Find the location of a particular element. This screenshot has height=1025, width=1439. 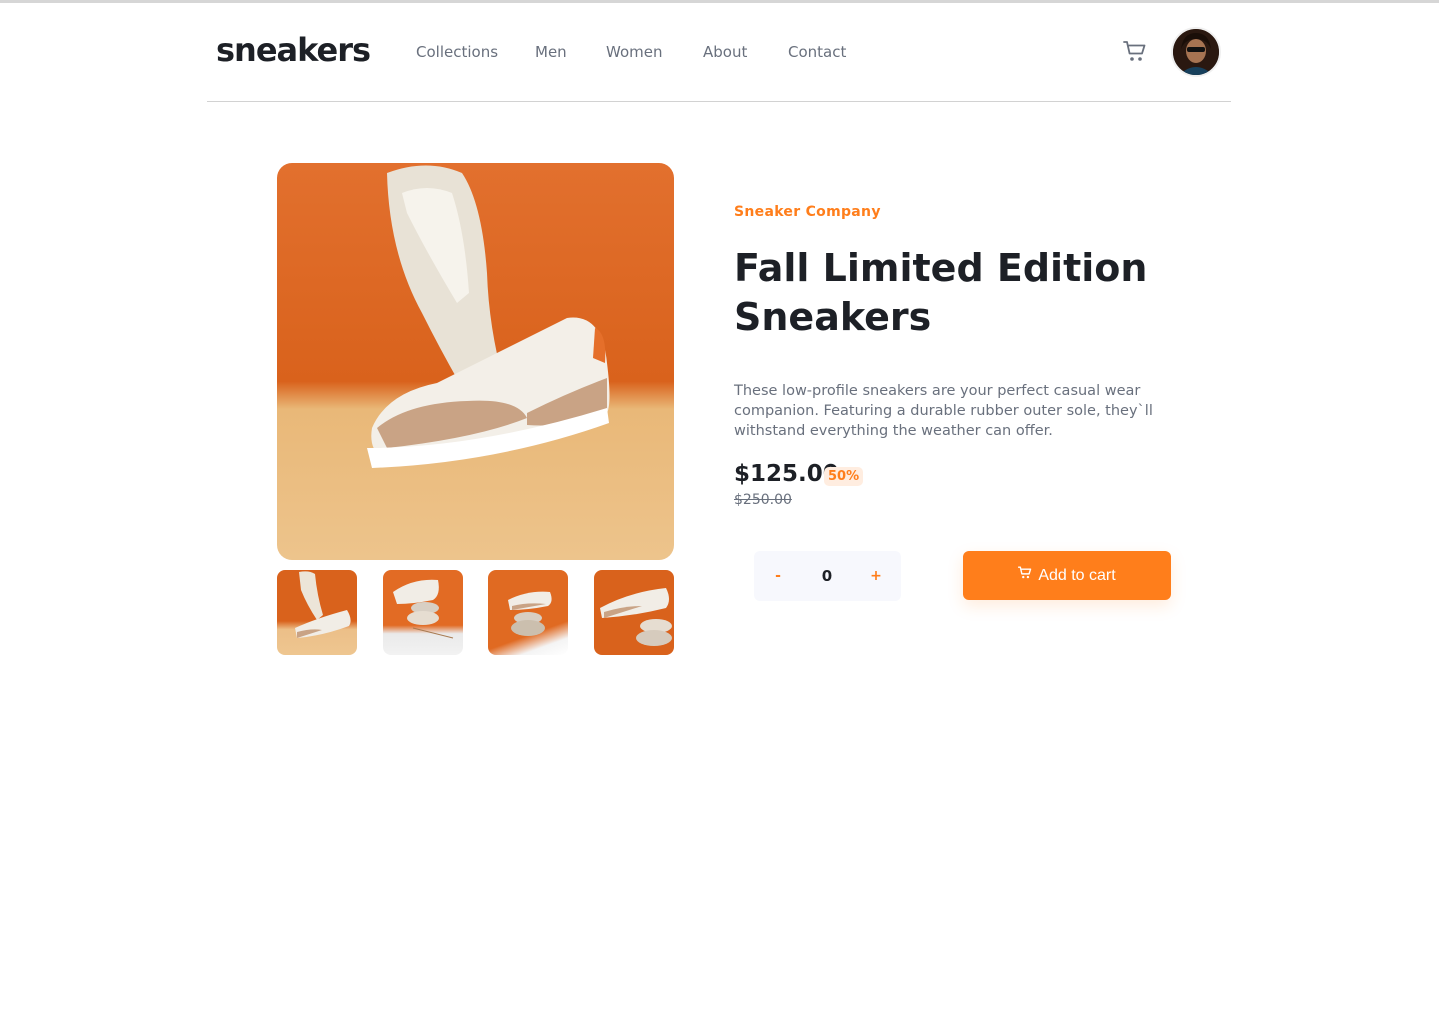

product-main-image is located at coordinates (475, 361).